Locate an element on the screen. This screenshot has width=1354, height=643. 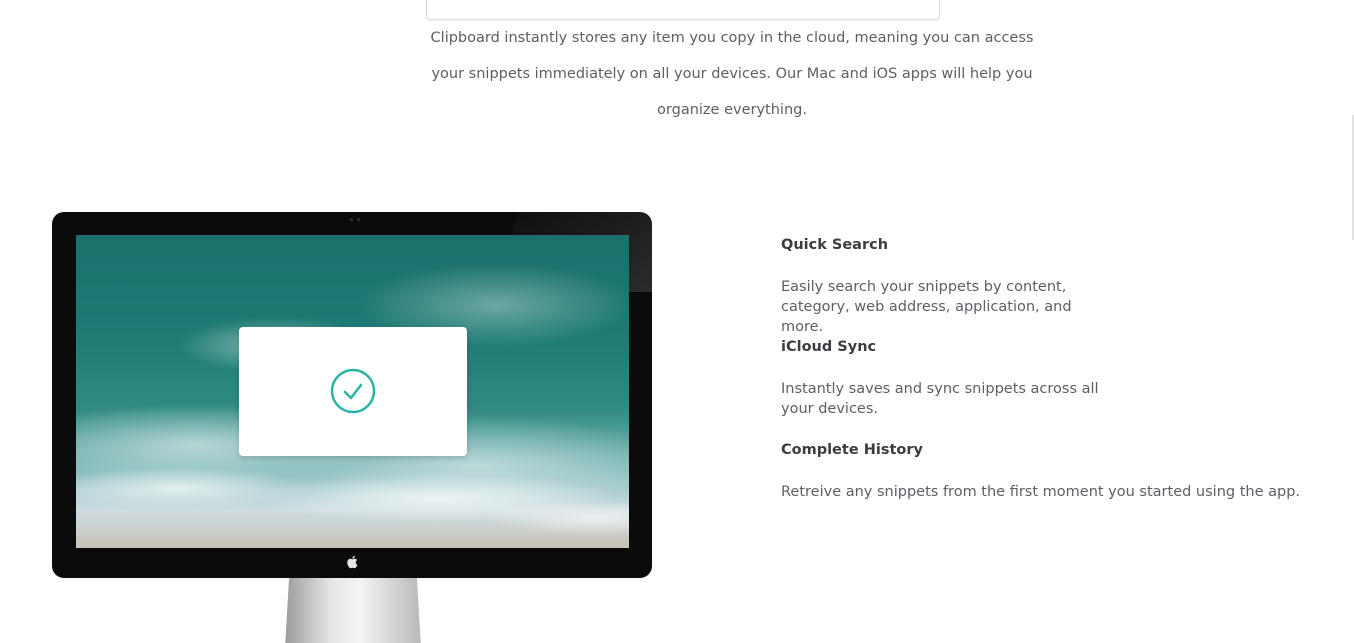
feature-desc-line: your devices. is located at coordinates (830, 409).